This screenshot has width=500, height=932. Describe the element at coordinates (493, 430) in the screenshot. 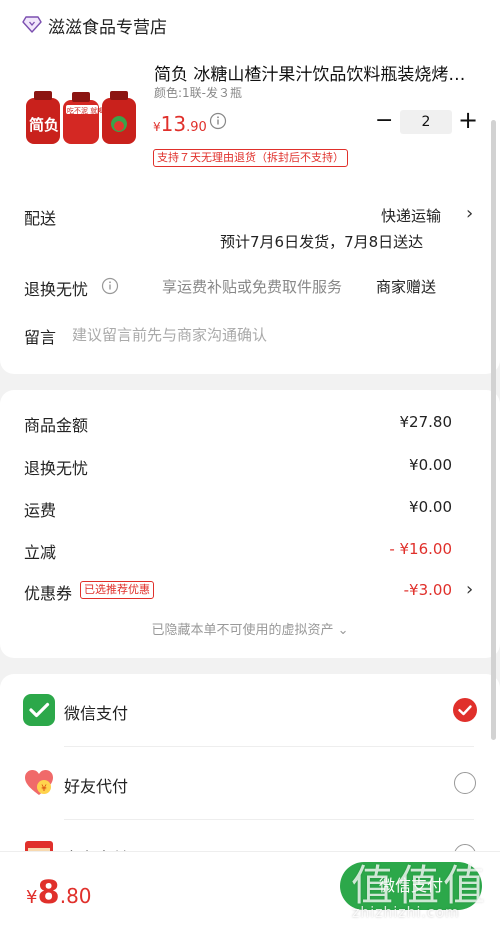

I see `scrollbar` at that location.